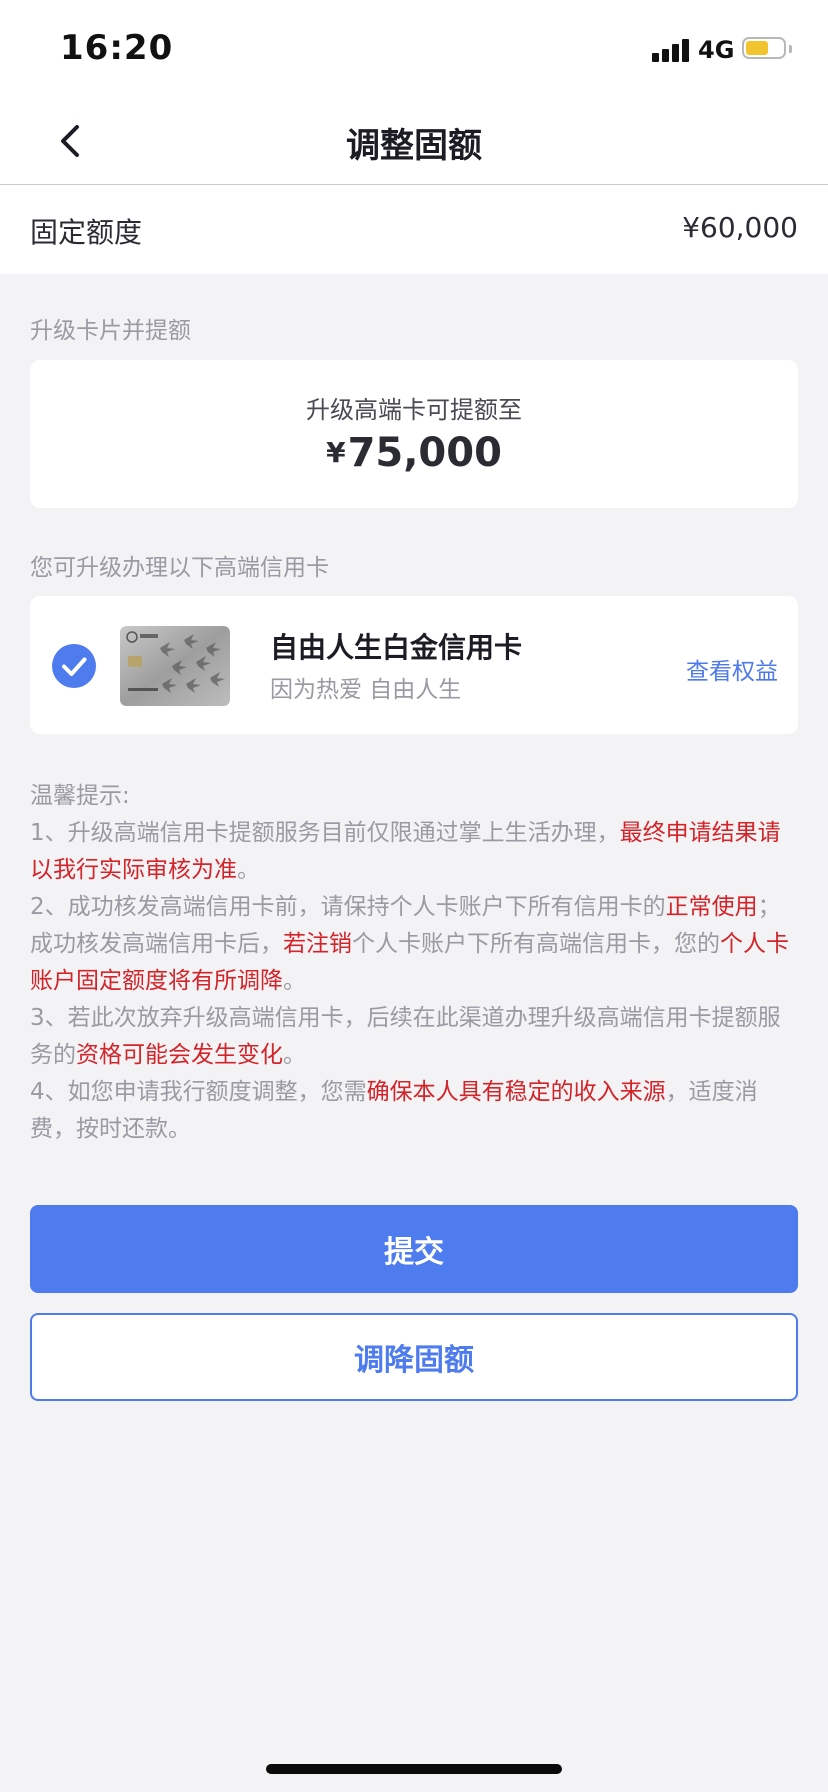 The width and height of the screenshot is (828, 1792). Describe the element at coordinates (740, 227) in the screenshot. I see `fixed-quota-value: ¥60,000` at that location.